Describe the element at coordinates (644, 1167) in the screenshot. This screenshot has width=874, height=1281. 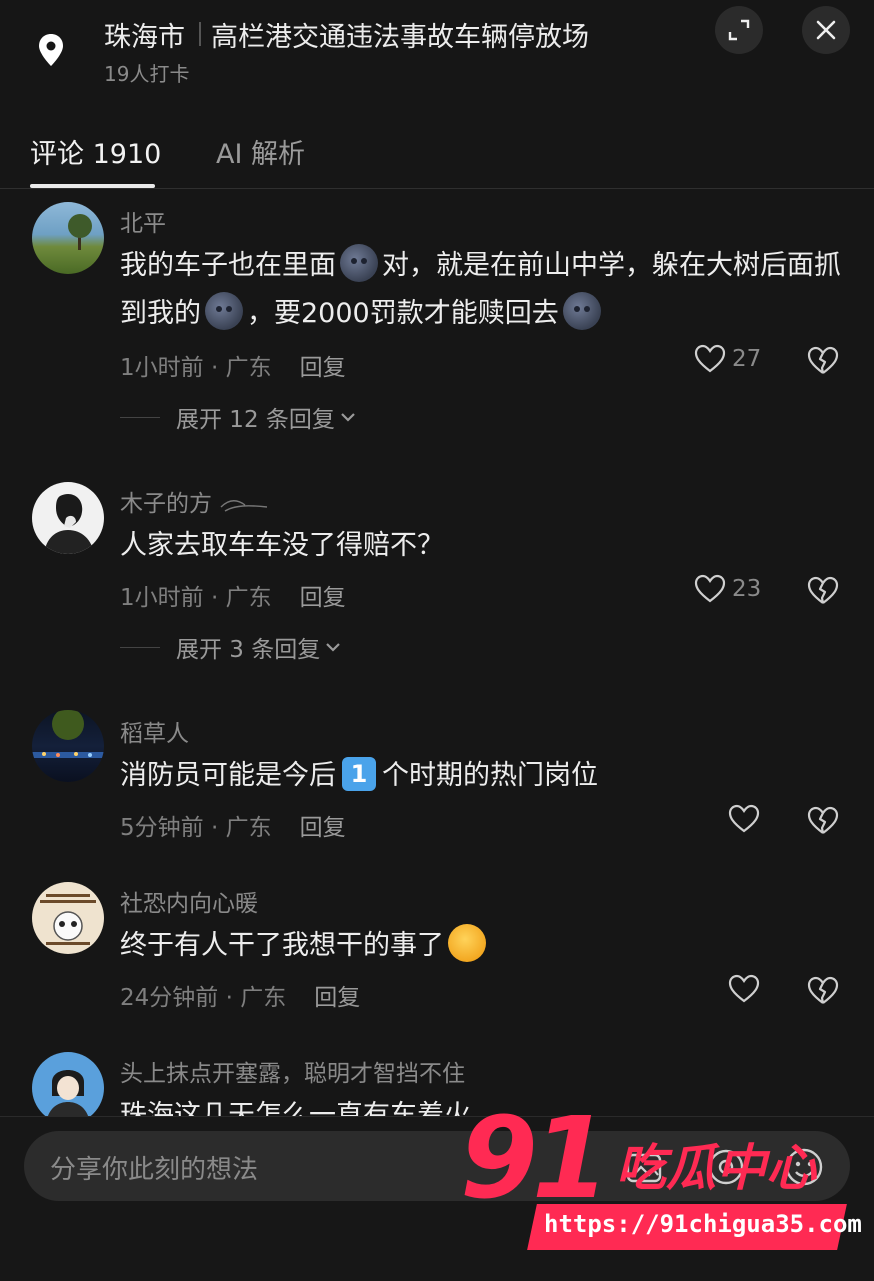
I see `image-icon` at that location.